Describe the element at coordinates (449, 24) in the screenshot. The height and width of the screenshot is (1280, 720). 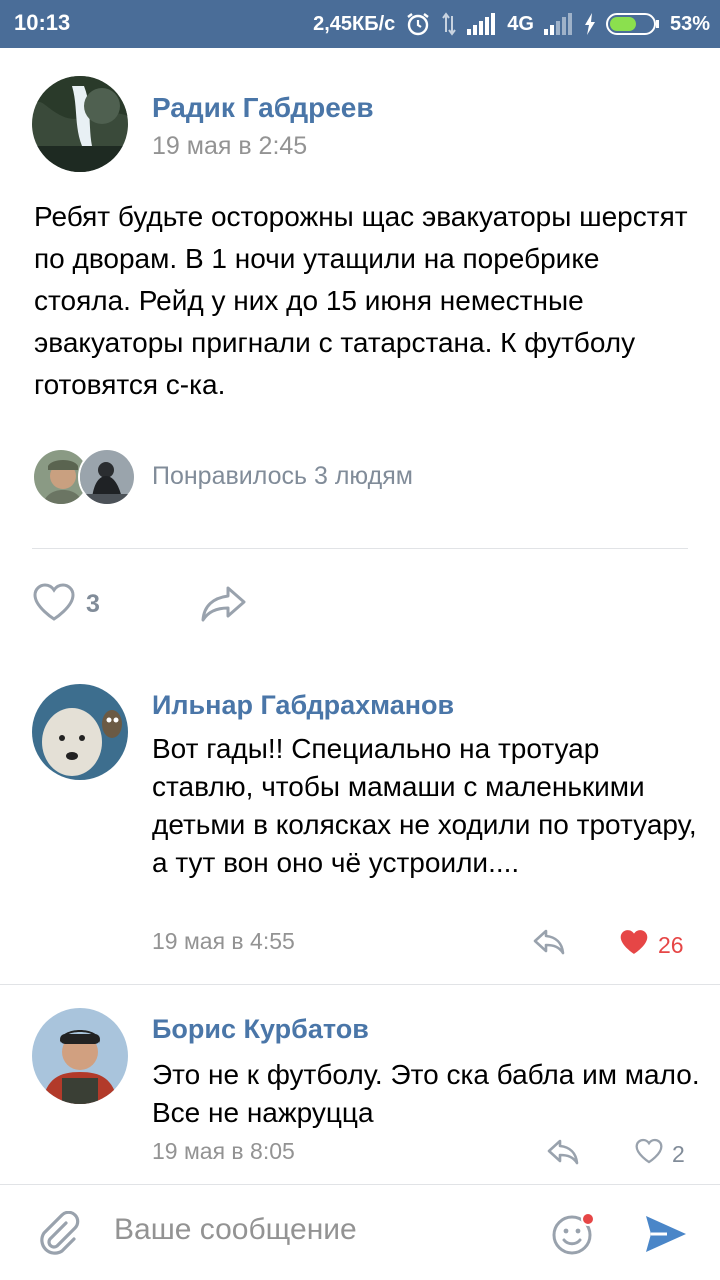
I see `data-transfer-icon` at that location.